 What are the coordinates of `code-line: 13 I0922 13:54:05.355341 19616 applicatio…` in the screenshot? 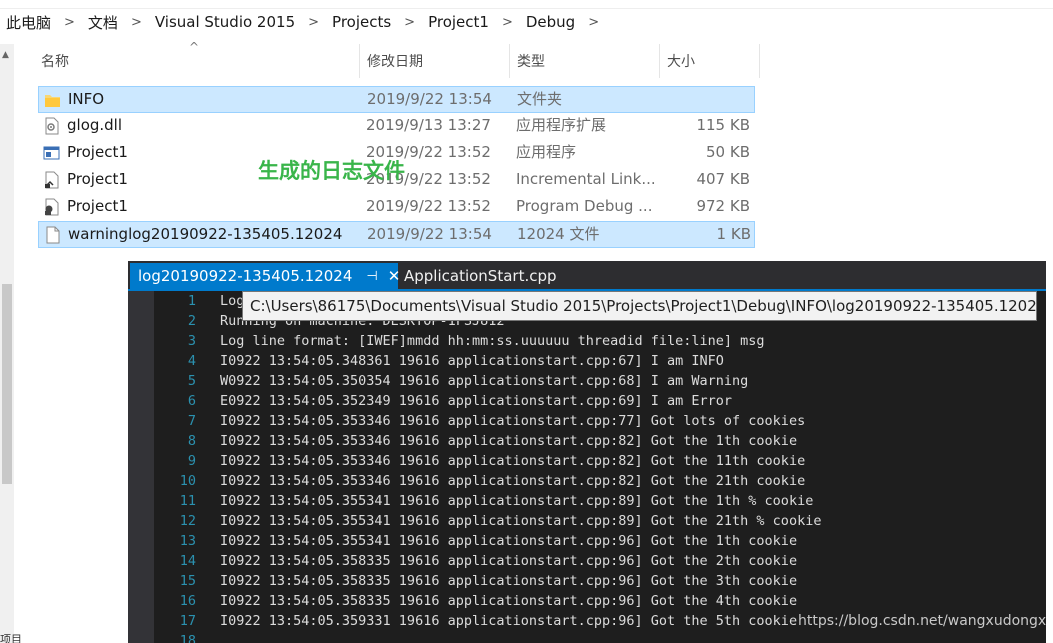 It's located at (600, 541).